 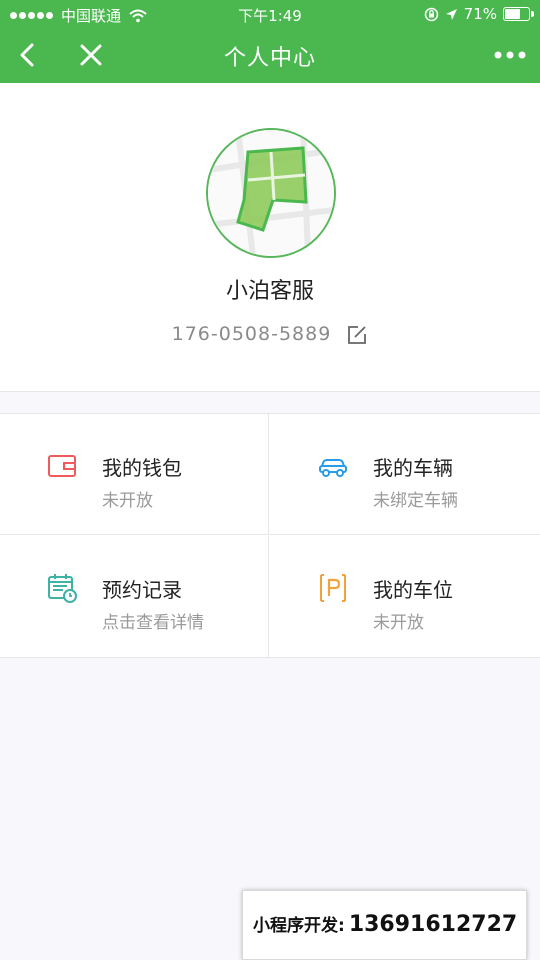 I want to click on menu-item-sub: 未绑定车辆, so click(x=415, y=501).